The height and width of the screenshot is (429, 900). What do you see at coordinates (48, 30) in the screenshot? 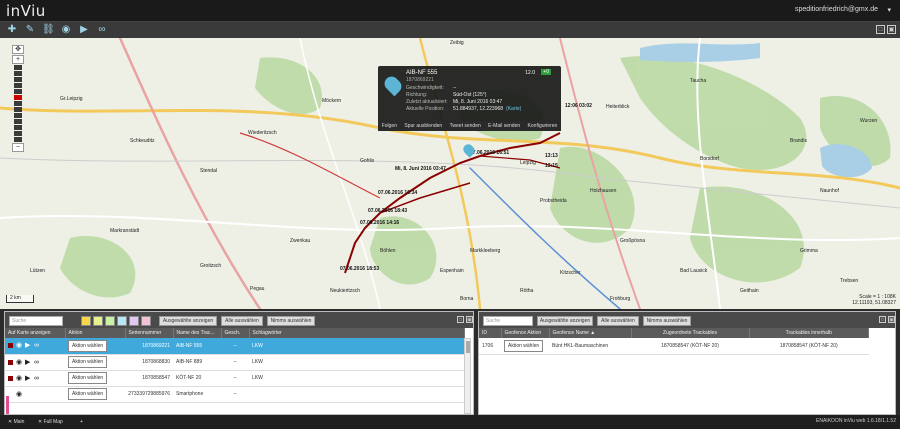
I see `chain-icon: ⛓` at bounding box center [48, 30].